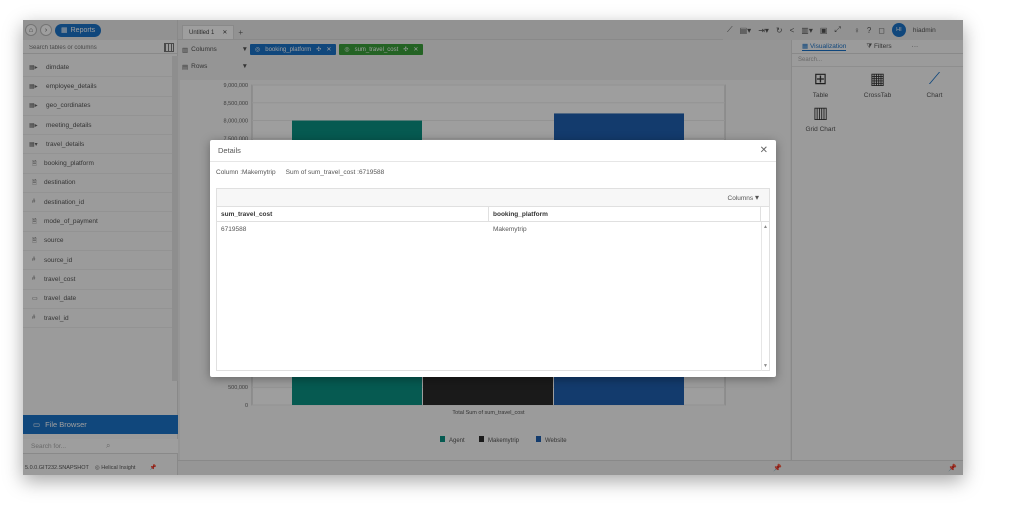 The image size is (1017, 528). What do you see at coordinates (208, 32) in the screenshot?
I see `tab-untitled: Untitled 1 ✕` at bounding box center [208, 32].